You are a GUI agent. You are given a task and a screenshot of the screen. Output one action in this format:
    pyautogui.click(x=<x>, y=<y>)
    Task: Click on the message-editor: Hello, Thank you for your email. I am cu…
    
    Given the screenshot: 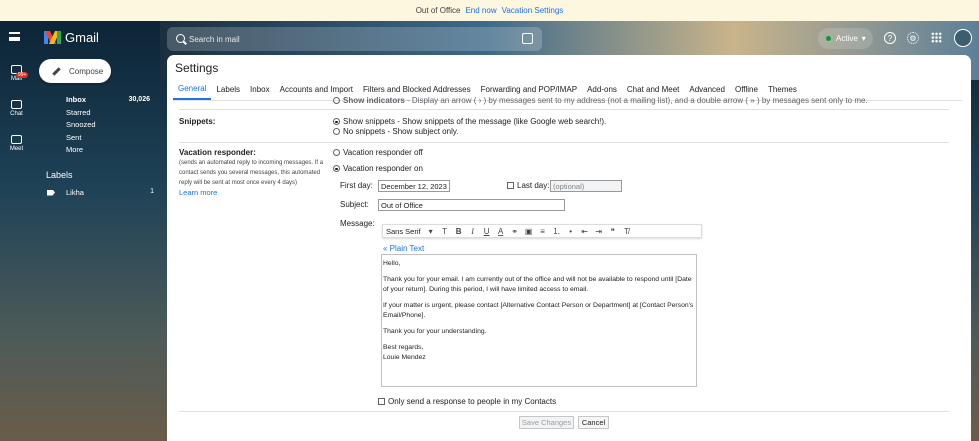 What is the action you would take?
    pyautogui.click(x=539, y=320)
    